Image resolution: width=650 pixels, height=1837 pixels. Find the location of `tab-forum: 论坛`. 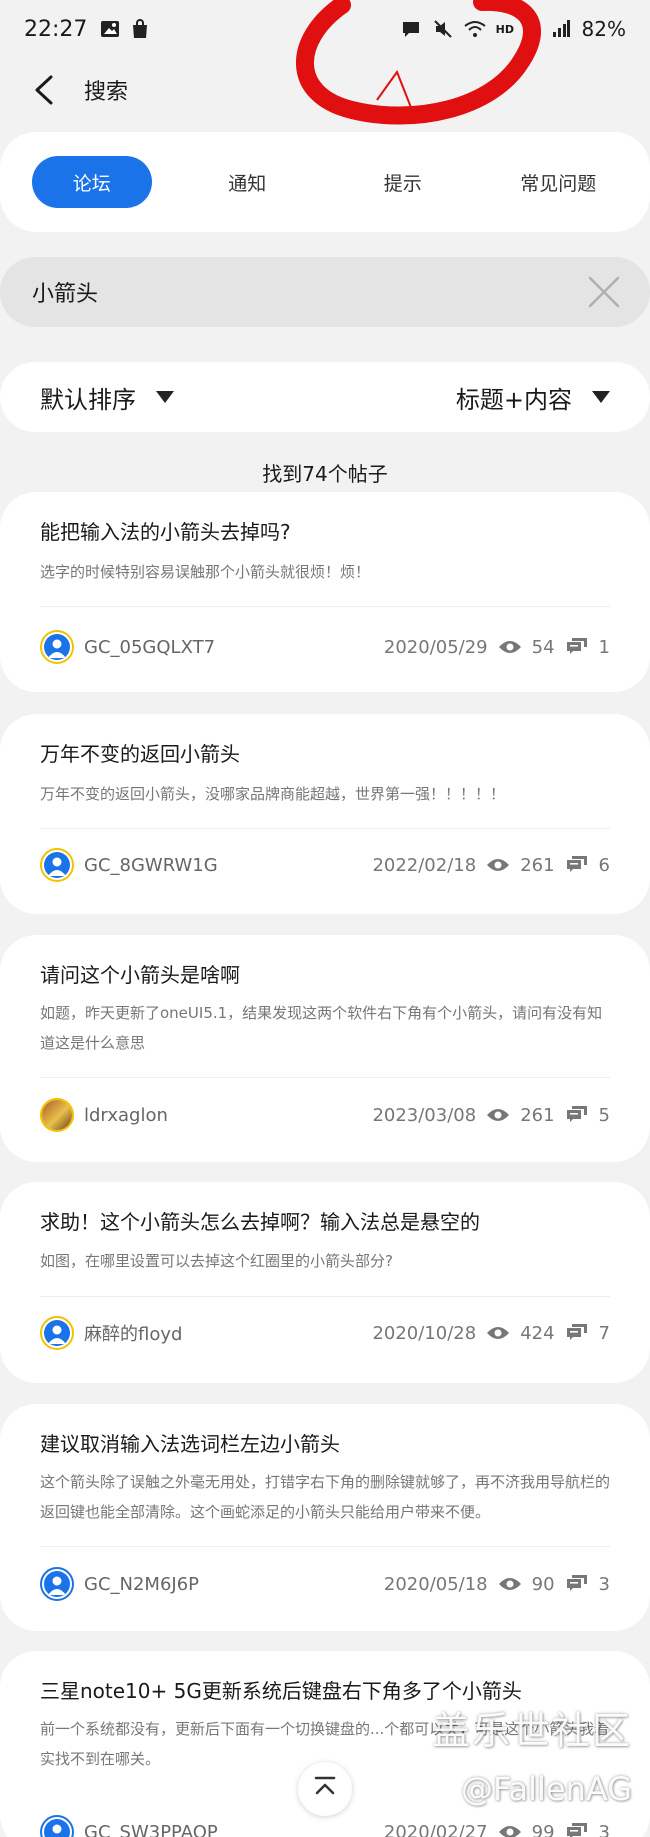

tab-forum: 论坛 is located at coordinates (91, 182).